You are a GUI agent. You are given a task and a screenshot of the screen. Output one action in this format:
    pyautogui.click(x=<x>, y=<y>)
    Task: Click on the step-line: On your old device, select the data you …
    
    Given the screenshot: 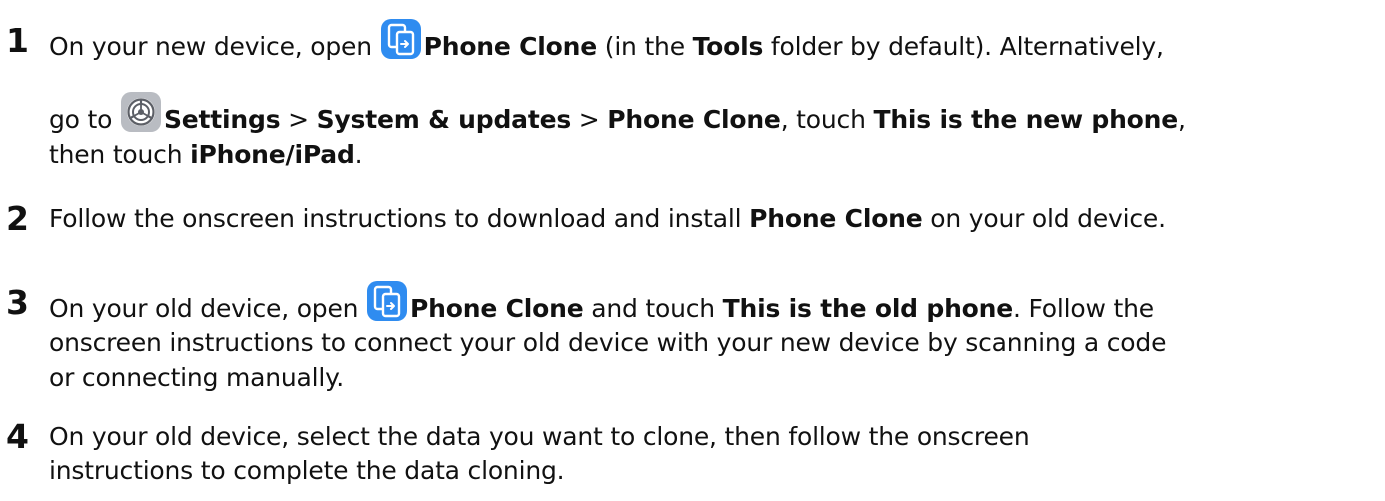 What is the action you would take?
    pyautogui.click(x=714, y=437)
    